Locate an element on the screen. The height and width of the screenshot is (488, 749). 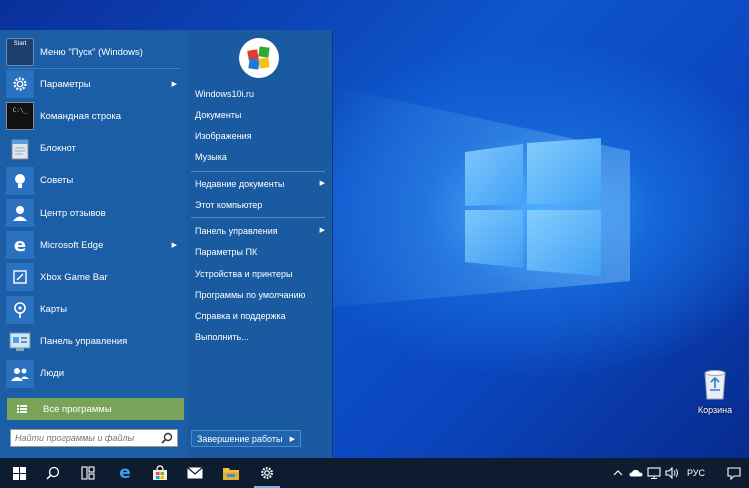
network-icon is located at coordinates (654, 473).